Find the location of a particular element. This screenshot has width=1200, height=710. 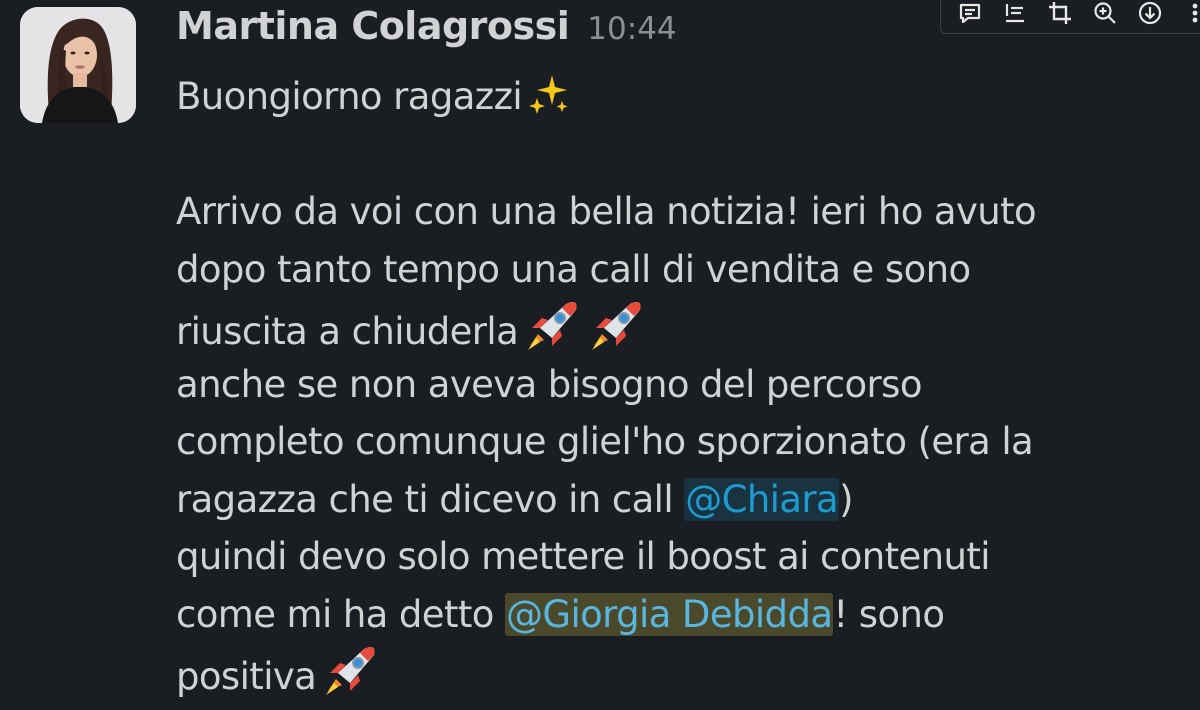

rocket-emoji is located at coordinates (350, 676).